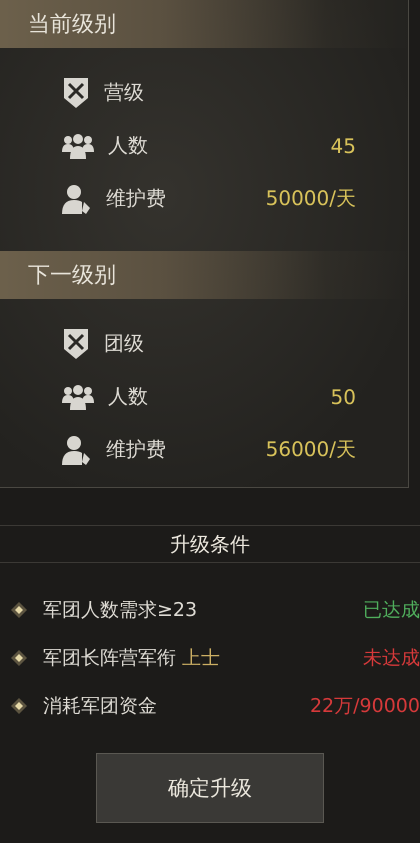 Image resolution: width=420 pixels, height=843 pixels. I want to click on condition-status: 未达成, so click(391, 658).